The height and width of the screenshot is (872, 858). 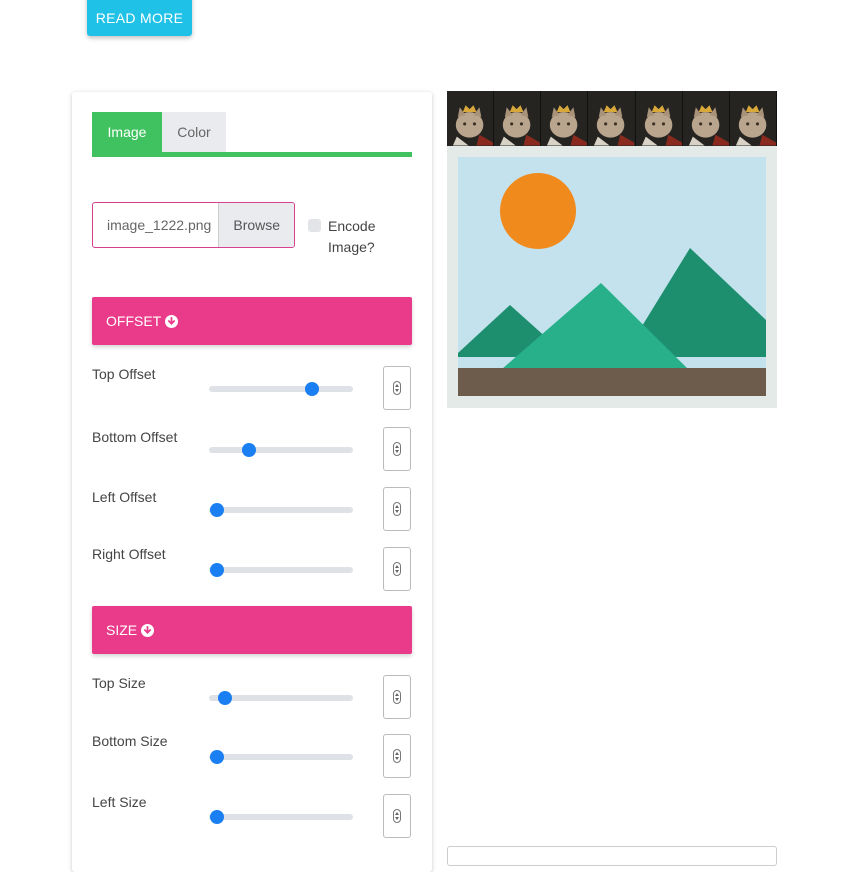 What do you see at coordinates (252, 321) in the screenshot?
I see `offset-section-header: OFFSET` at bounding box center [252, 321].